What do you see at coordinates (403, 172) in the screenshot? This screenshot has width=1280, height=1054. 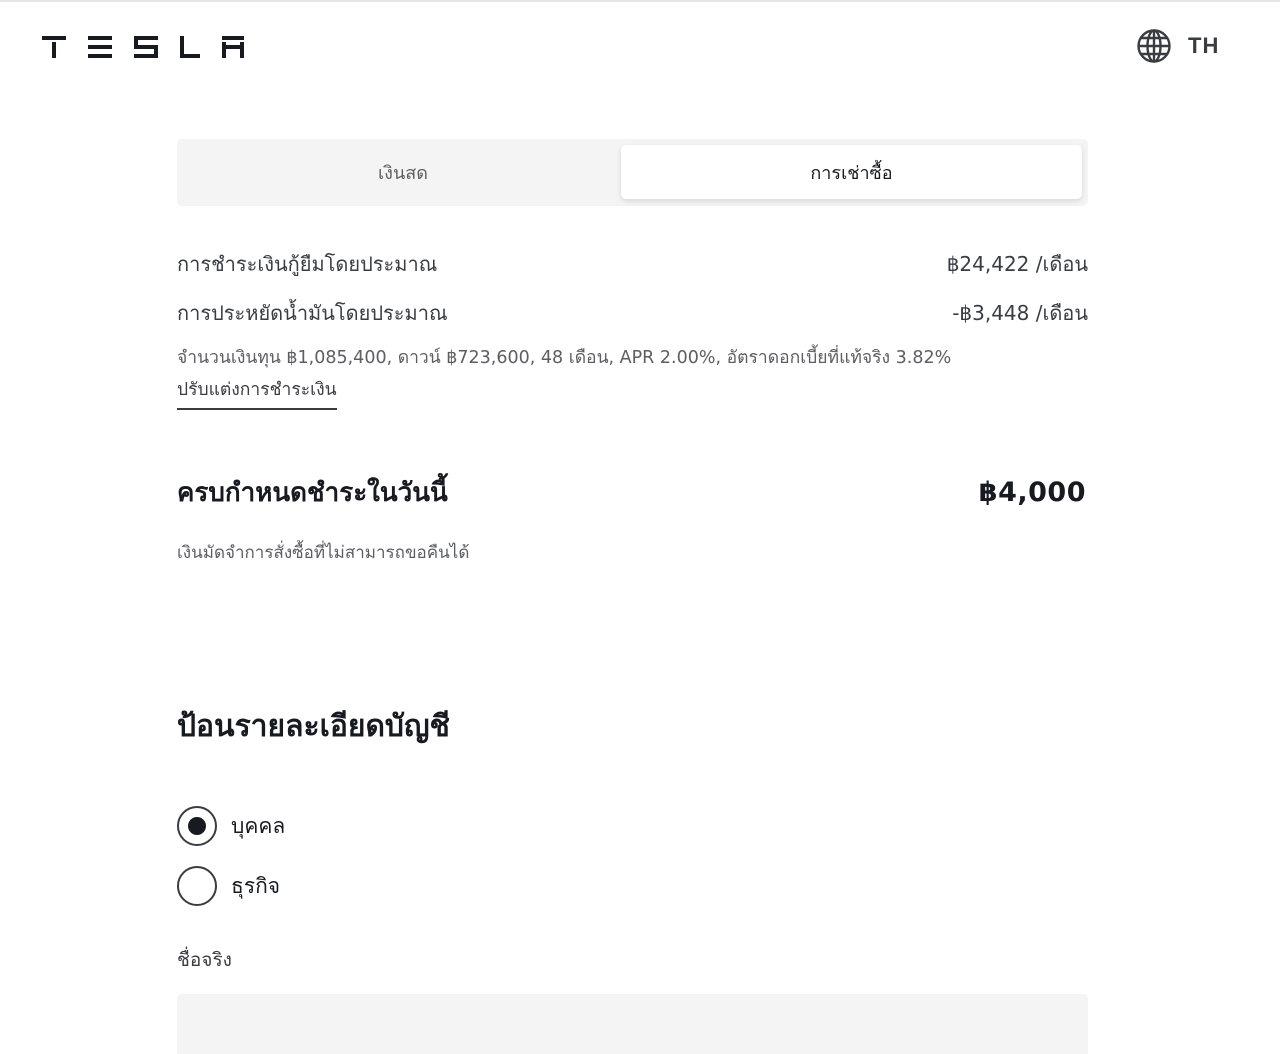 I see `tab-cash: เงินสด` at bounding box center [403, 172].